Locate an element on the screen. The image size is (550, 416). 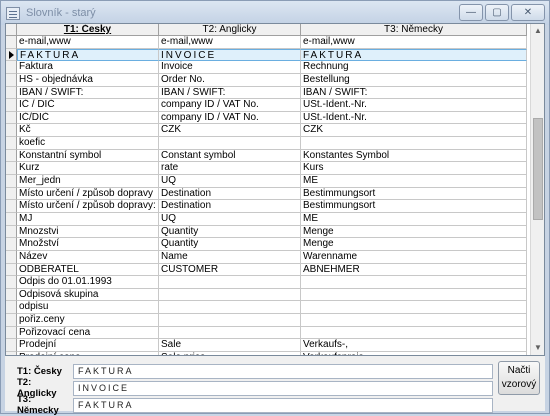
maximize-button: ▢ is located at coordinates (497, 12).